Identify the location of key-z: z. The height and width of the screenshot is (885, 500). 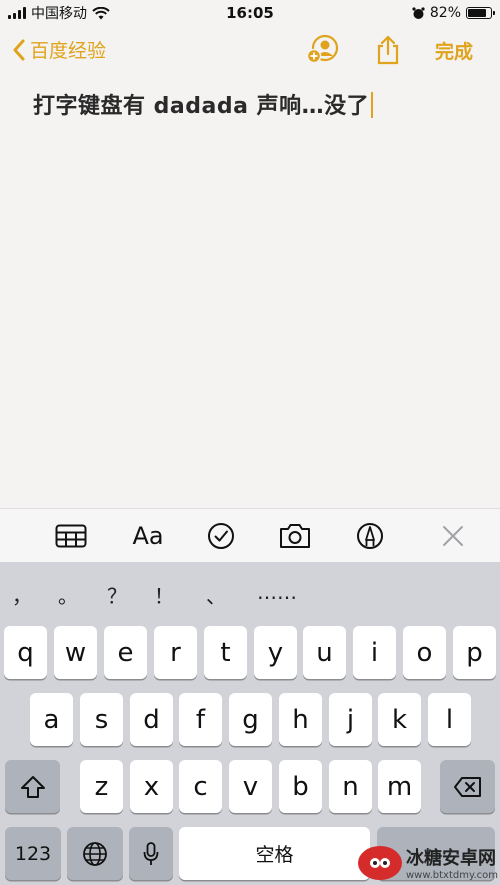
(101, 786).